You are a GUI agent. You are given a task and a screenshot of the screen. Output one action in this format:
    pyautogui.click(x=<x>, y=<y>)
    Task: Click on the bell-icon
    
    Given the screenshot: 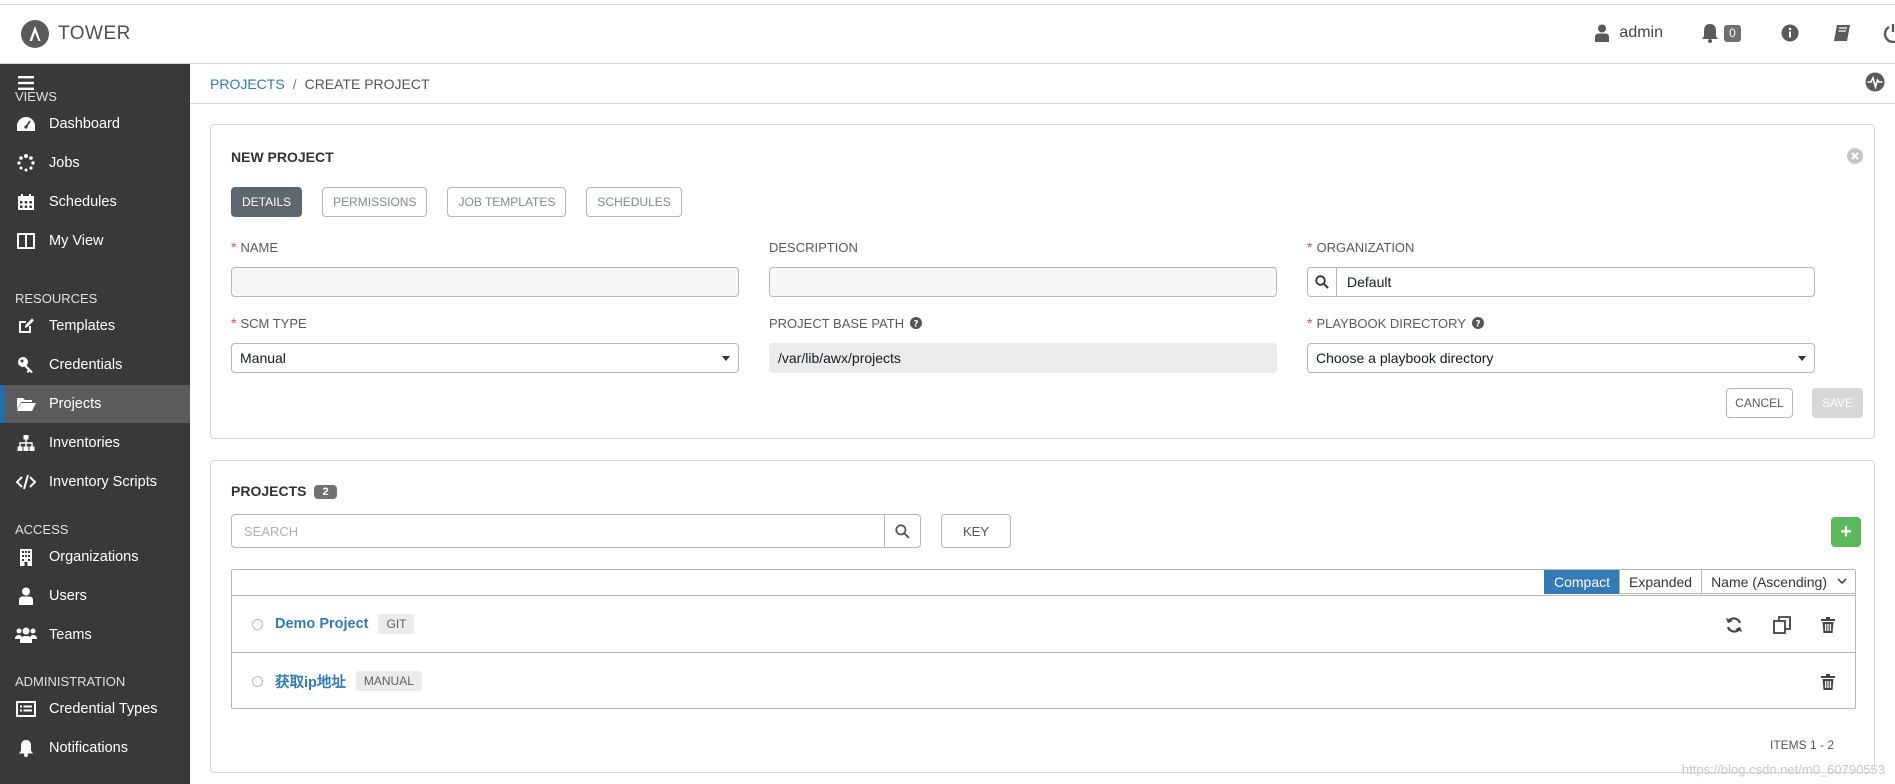 What is the action you would take?
    pyautogui.click(x=26, y=748)
    